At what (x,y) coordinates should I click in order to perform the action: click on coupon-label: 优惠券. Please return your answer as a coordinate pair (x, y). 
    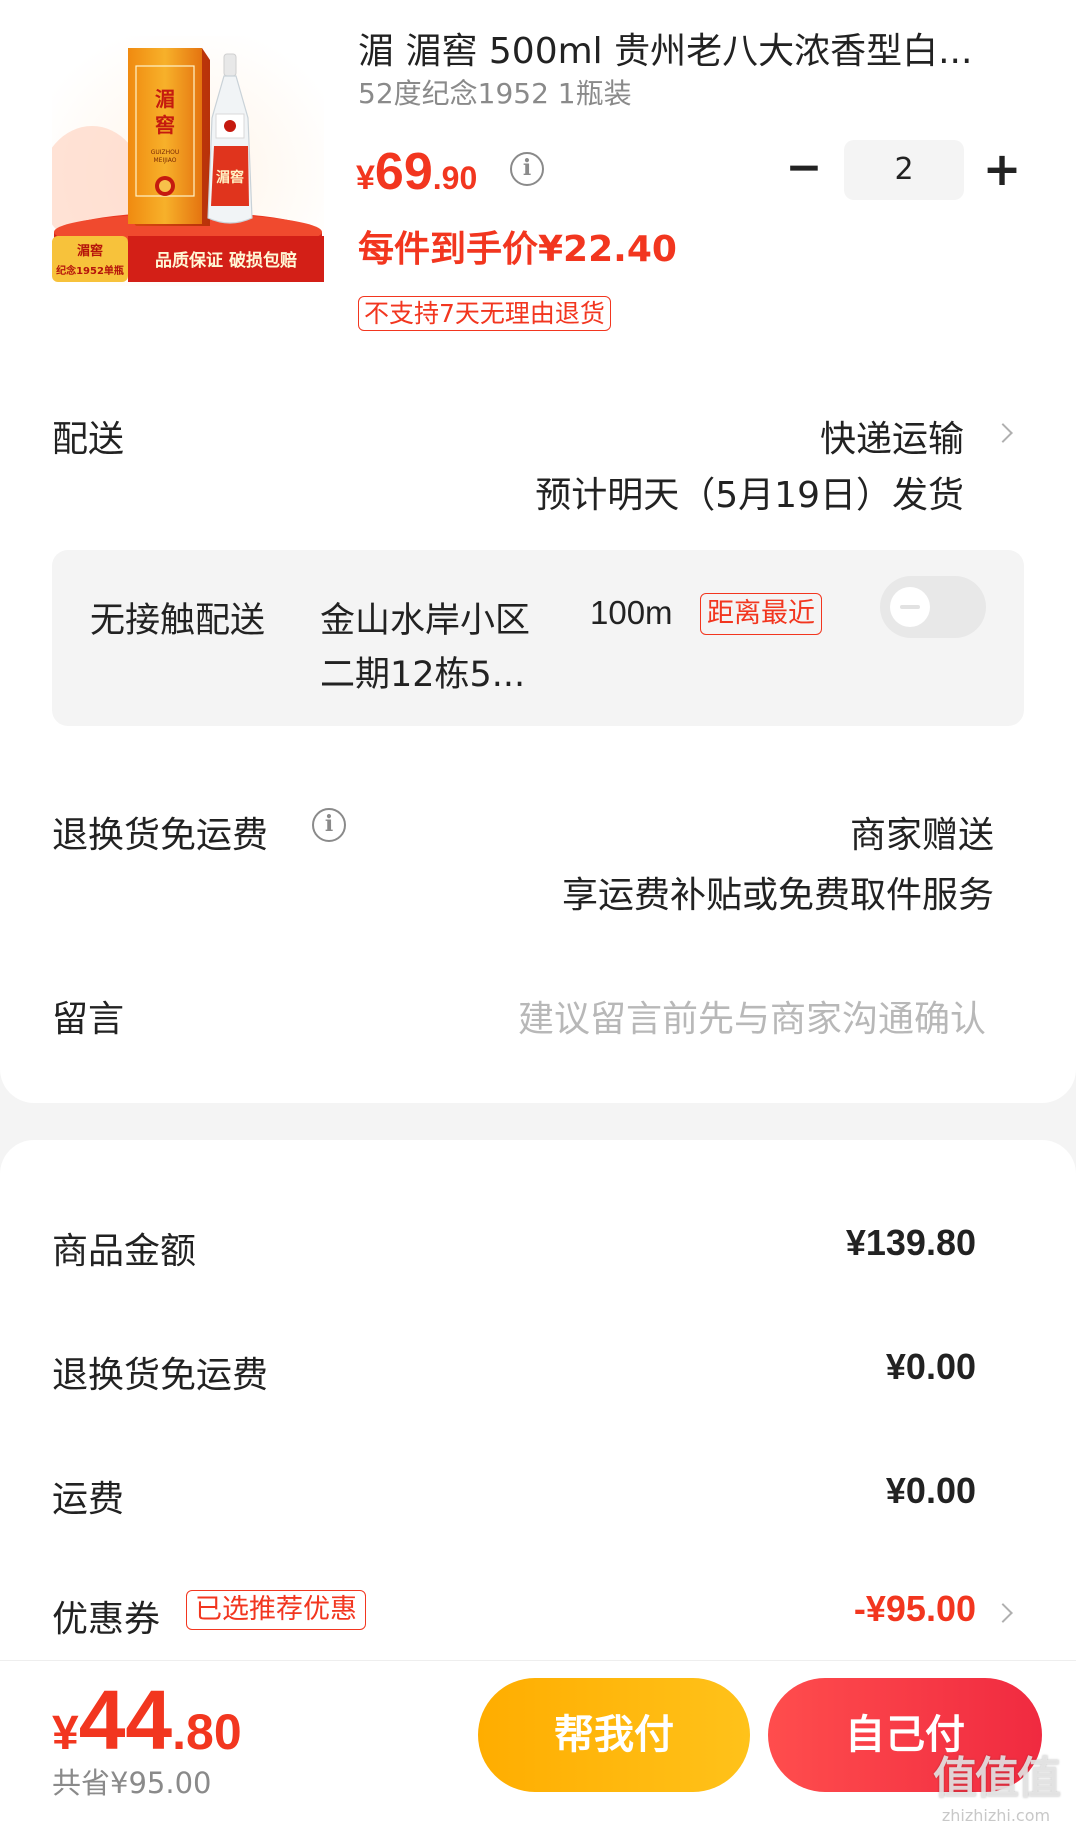
    Looking at the image, I should click on (106, 1619).